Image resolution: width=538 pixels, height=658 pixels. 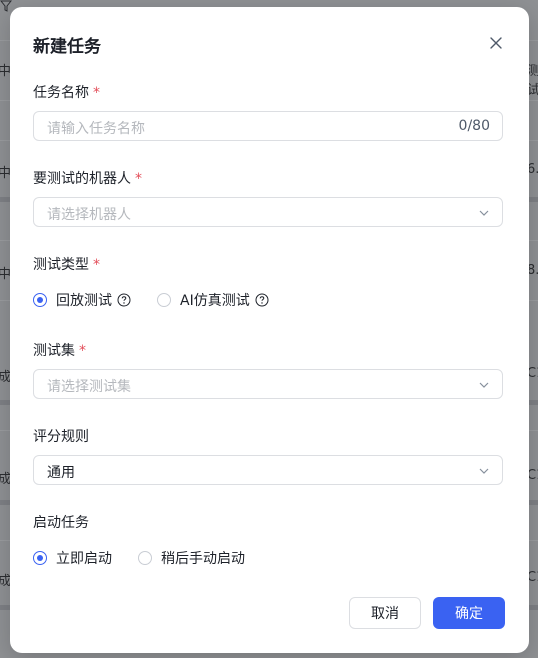 What do you see at coordinates (268, 212) in the screenshot?
I see `robot-select: 请选择机器人` at bounding box center [268, 212].